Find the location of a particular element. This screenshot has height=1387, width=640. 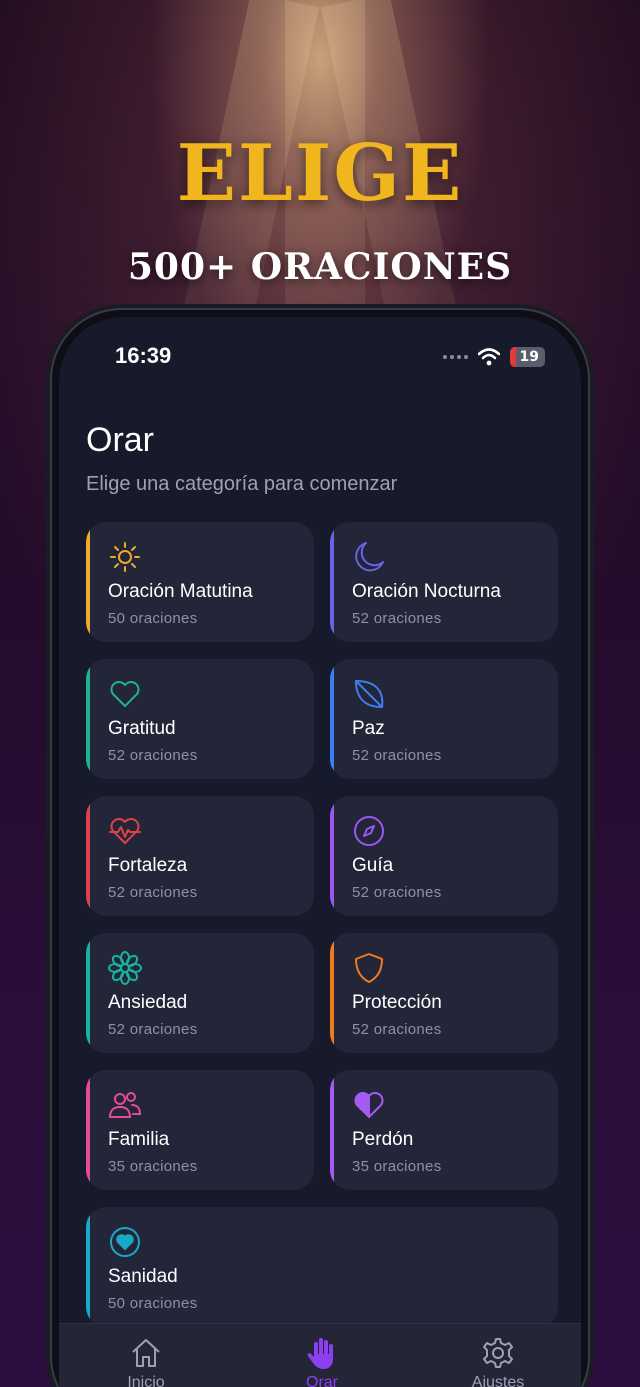

moon-icon is located at coordinates (369, 557).